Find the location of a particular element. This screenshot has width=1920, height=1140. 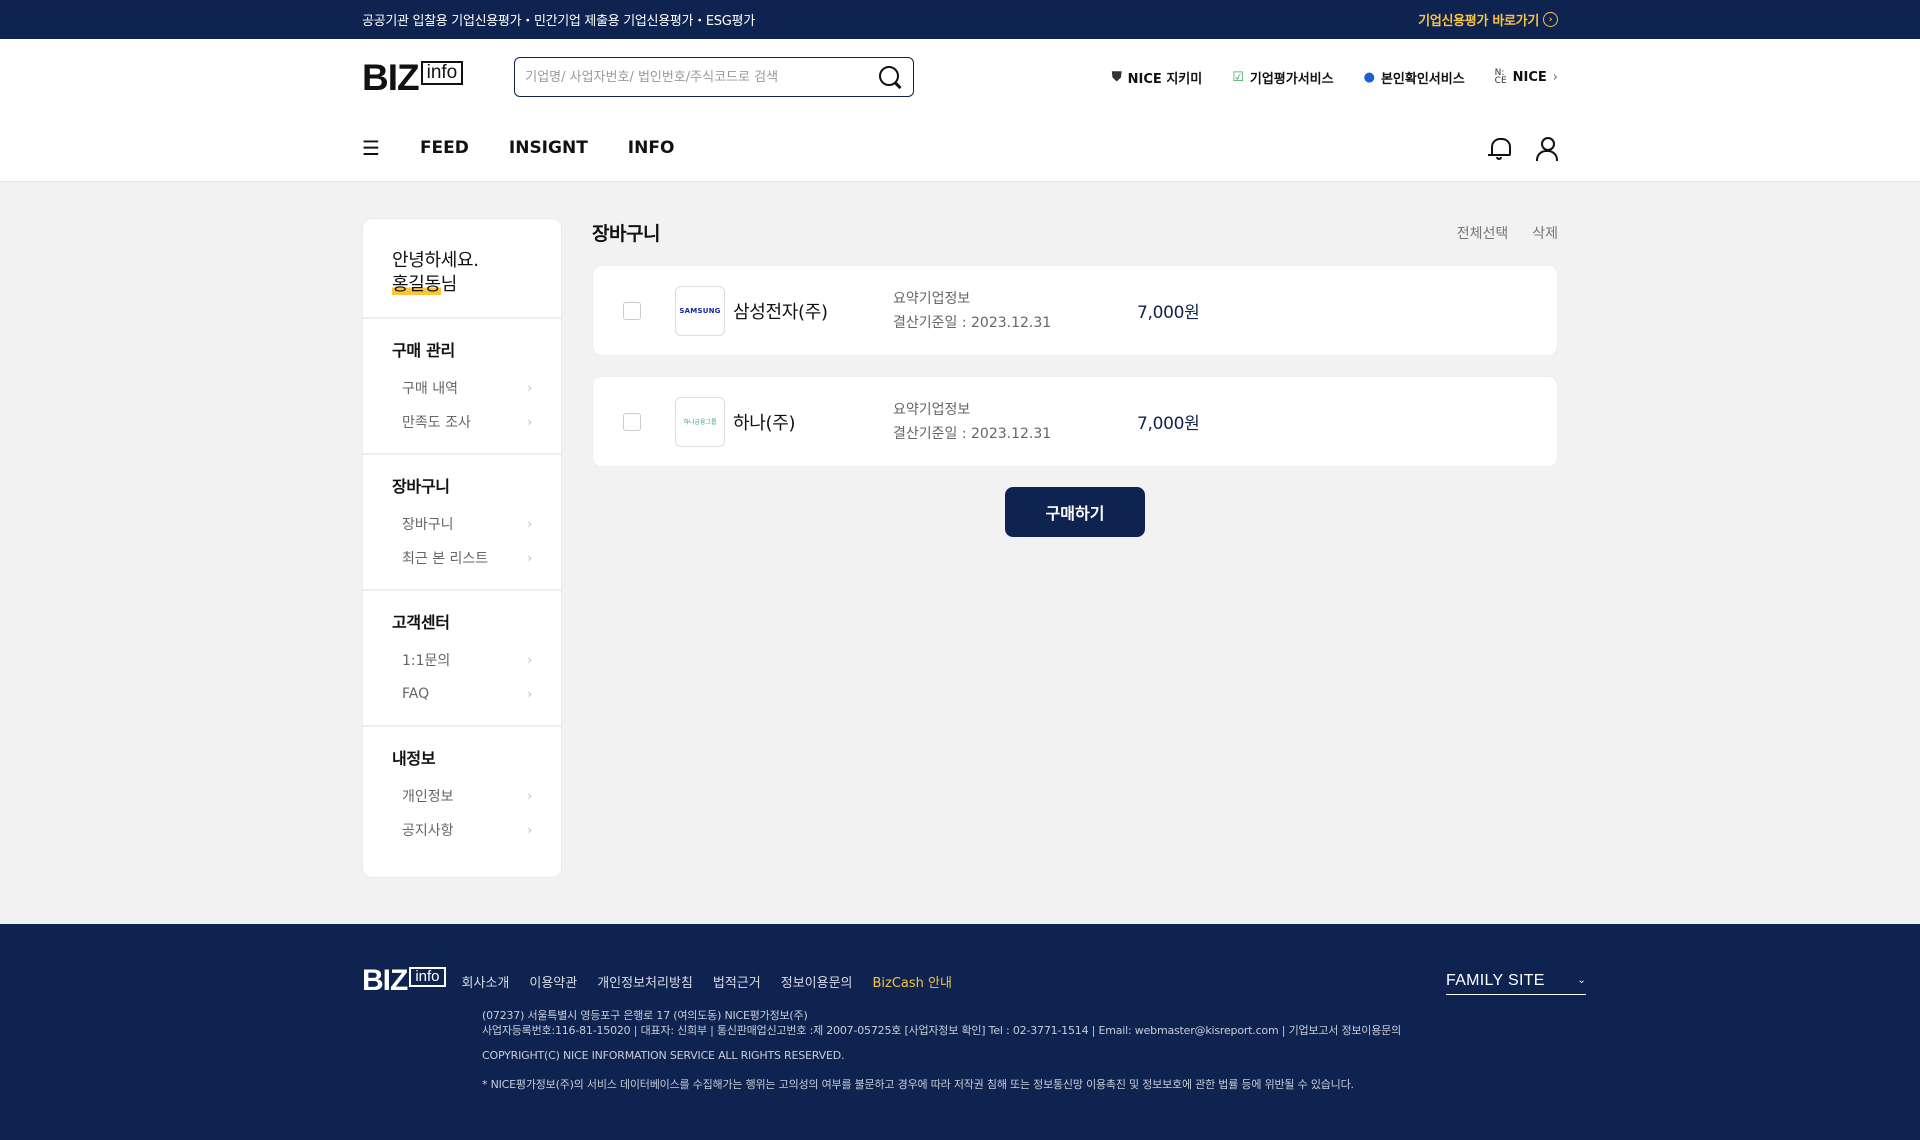

footer-link-privacy: 개인정보처리방침 is located at coordinates (645, 981).